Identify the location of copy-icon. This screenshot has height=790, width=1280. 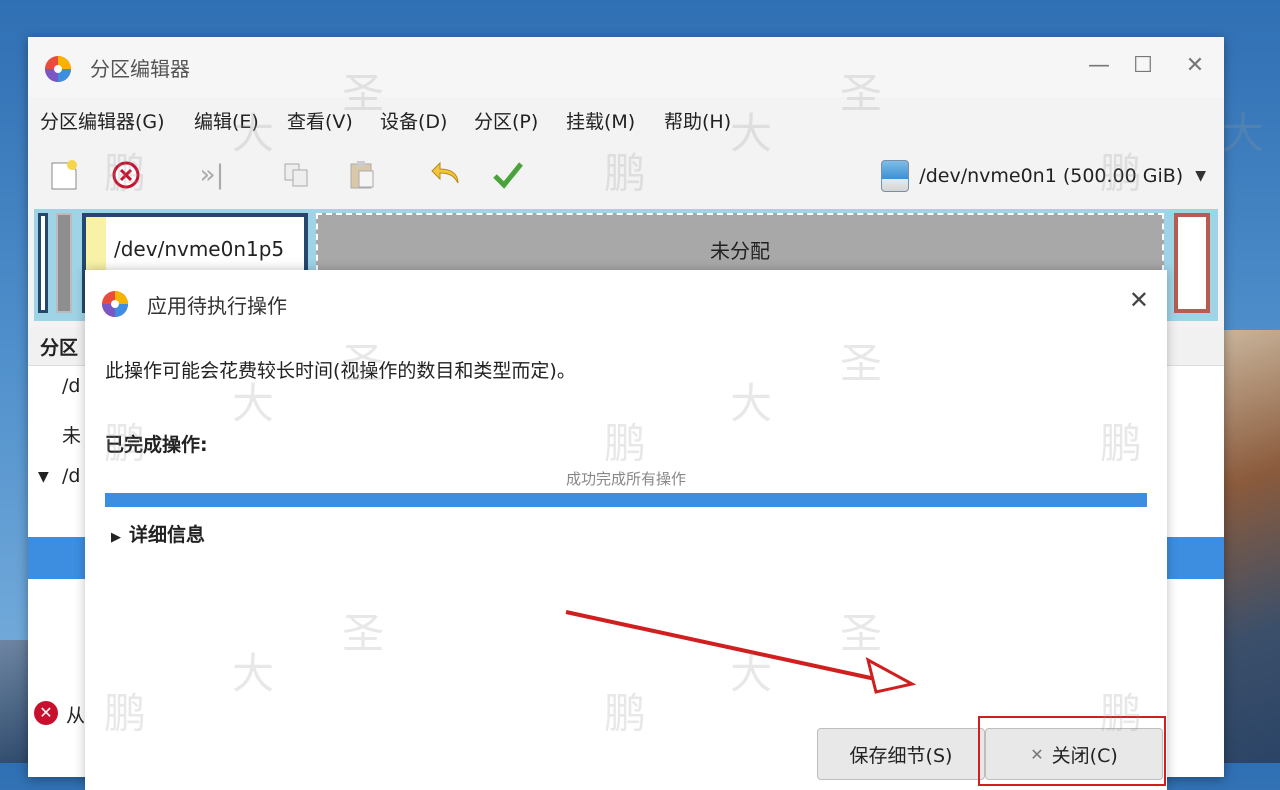
(296, 175).